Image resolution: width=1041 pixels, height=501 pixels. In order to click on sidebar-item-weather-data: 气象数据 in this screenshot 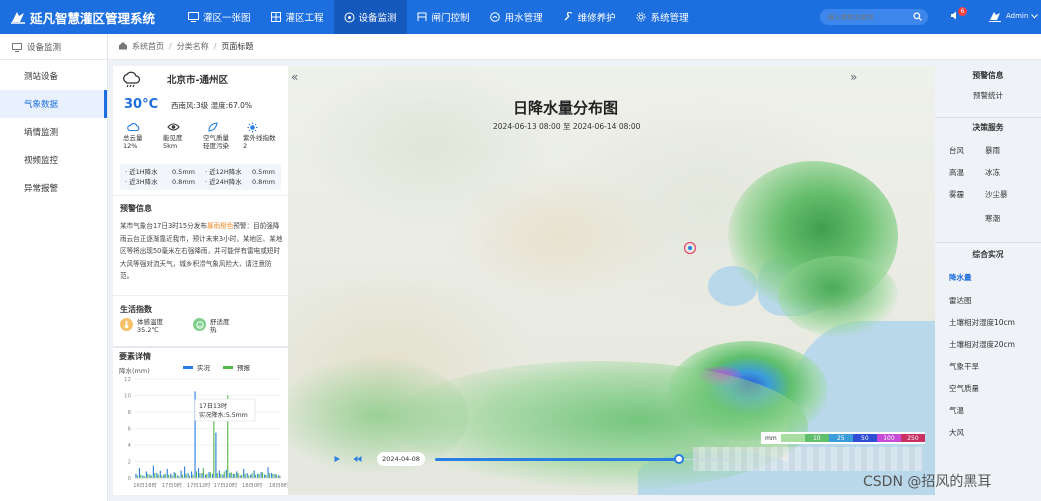, I will do `click(53, 104)`.